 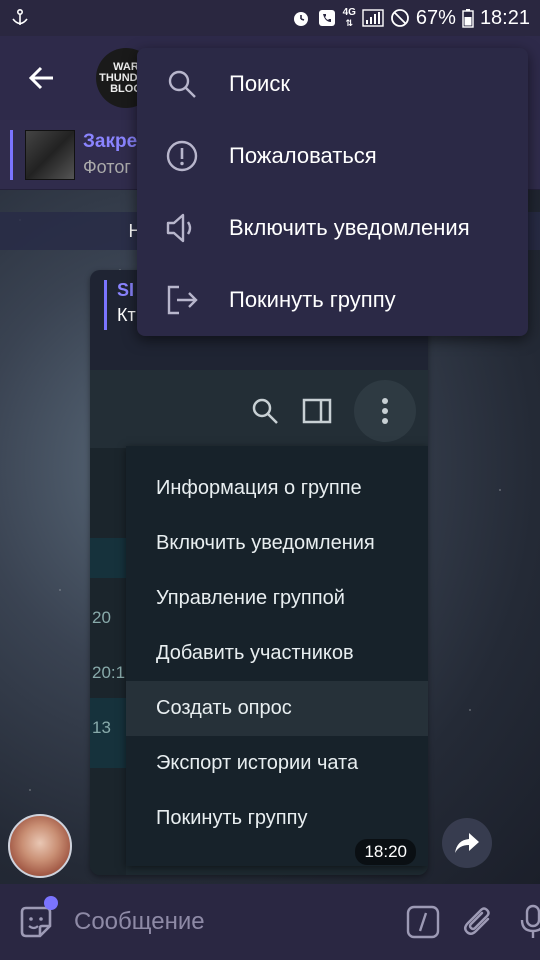 I want to click on menu-item-report: Пожаловаться, so click(x=332, y=156).